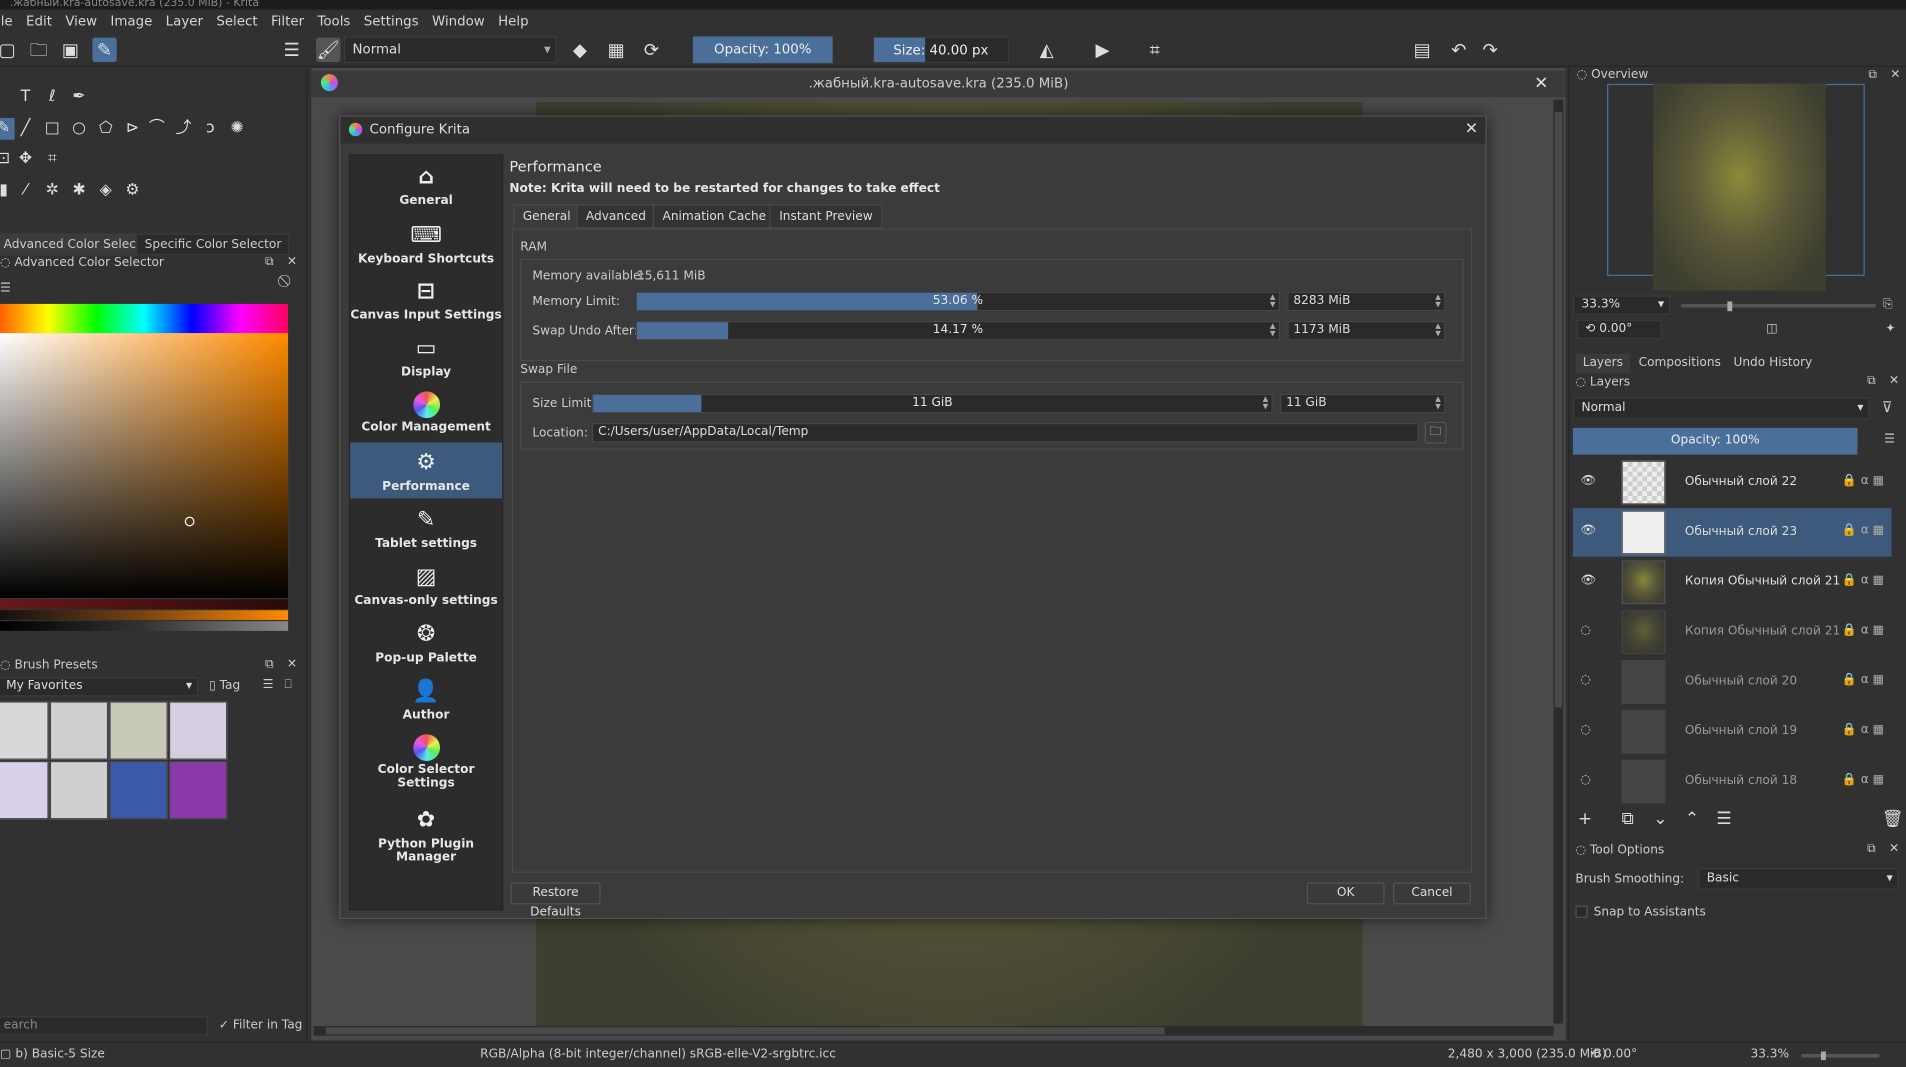 This screenshot has width=1906, height=1067. What do you see at coordinates (99, 687) in the screenshot?
I see `brush-tag-select: My Favorites ▾` at bounding box center [99, 687].